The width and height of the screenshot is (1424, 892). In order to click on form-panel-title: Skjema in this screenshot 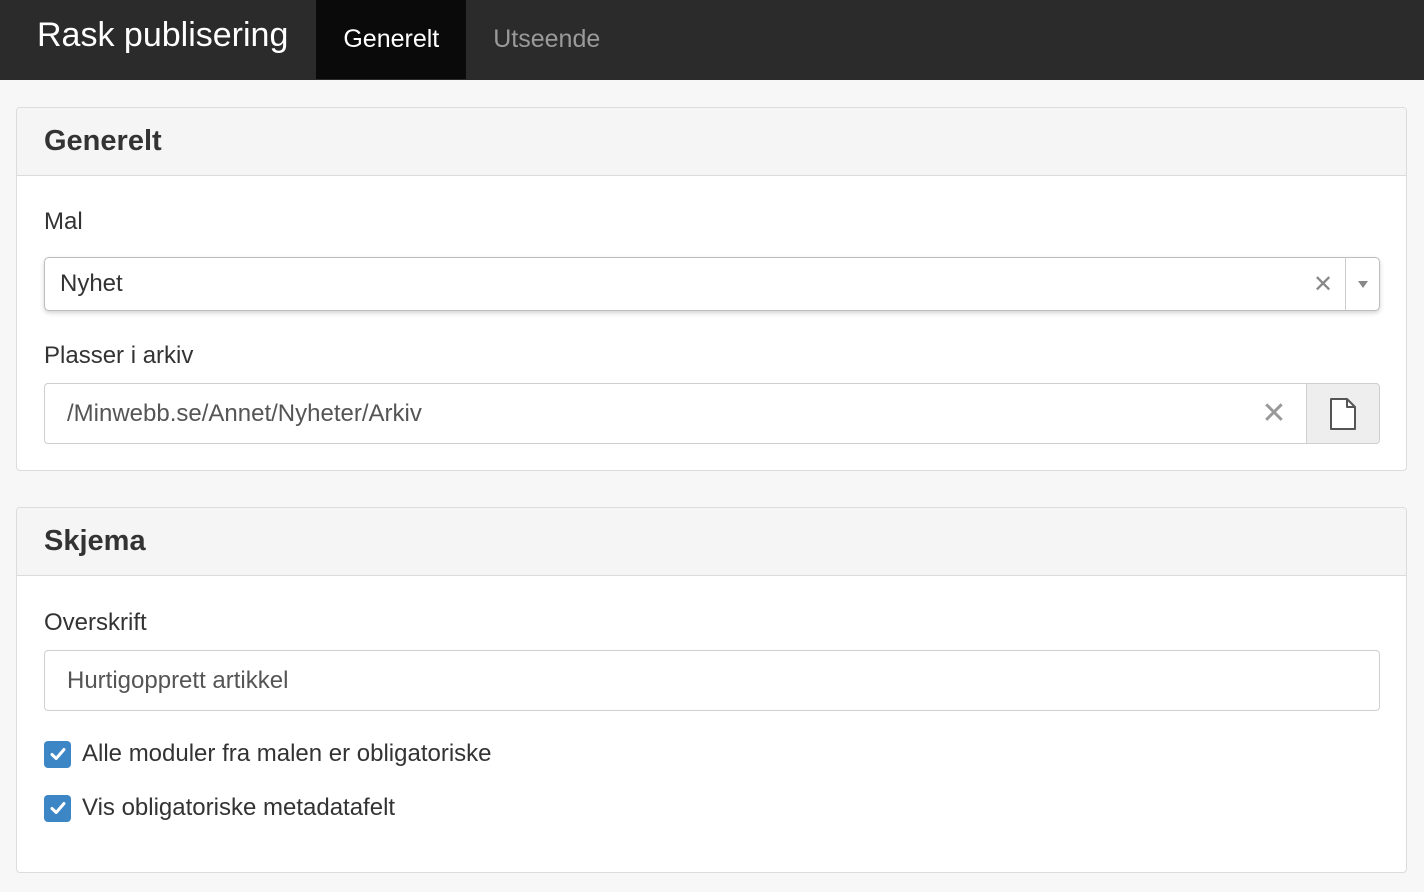, I will do `click(711, 542)`.